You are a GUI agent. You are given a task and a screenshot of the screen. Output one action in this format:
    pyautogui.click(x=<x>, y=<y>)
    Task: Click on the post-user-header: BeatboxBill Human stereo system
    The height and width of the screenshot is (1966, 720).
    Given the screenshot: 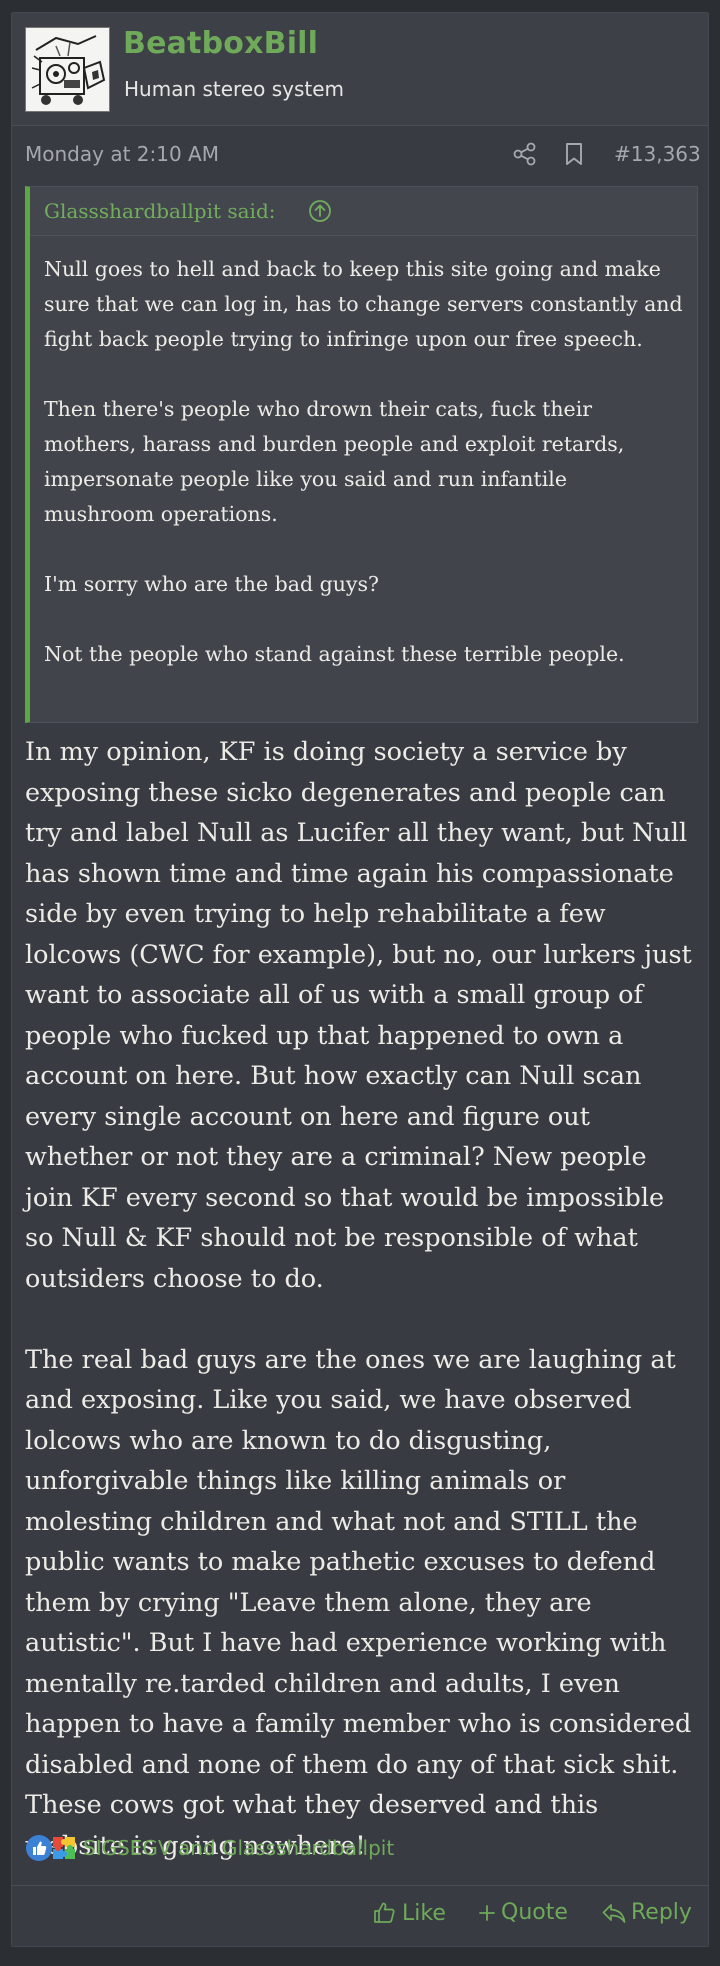 What is the action you would take?
    pyautogui.click(x=360, y=69)
    